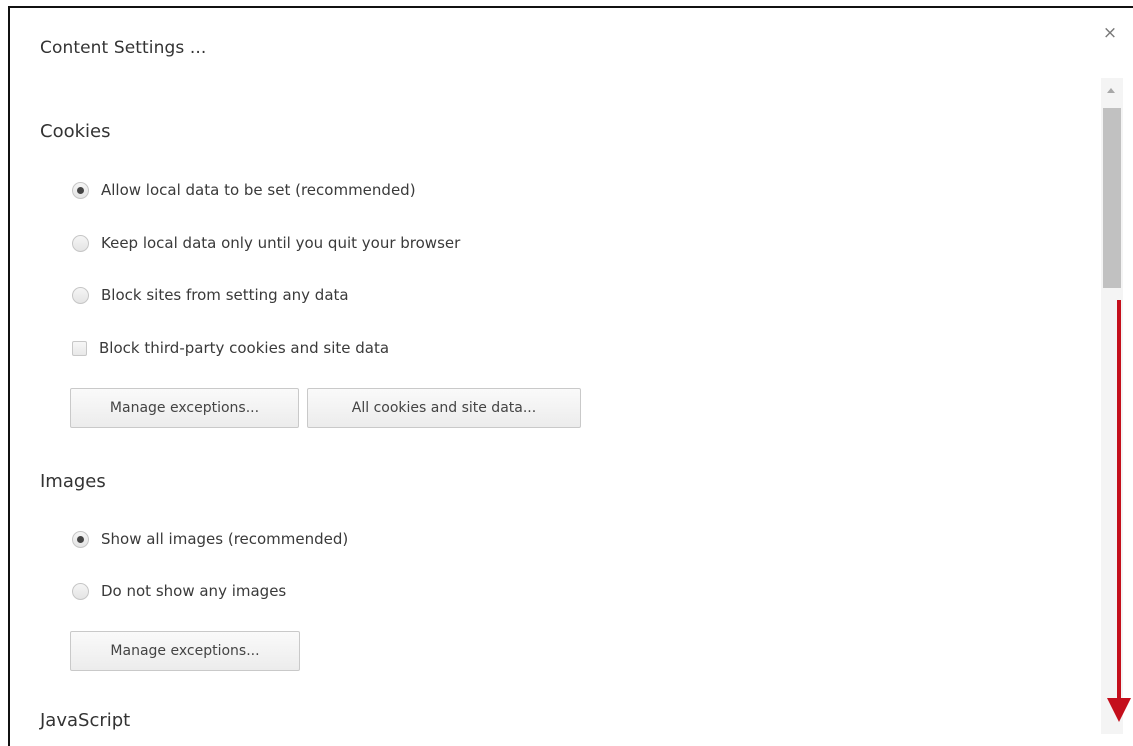  What do you see at coordinates (225, 539) in the screenshot?
I see `option-label: Show all images (recommended)` at bounding box center [225, 539].